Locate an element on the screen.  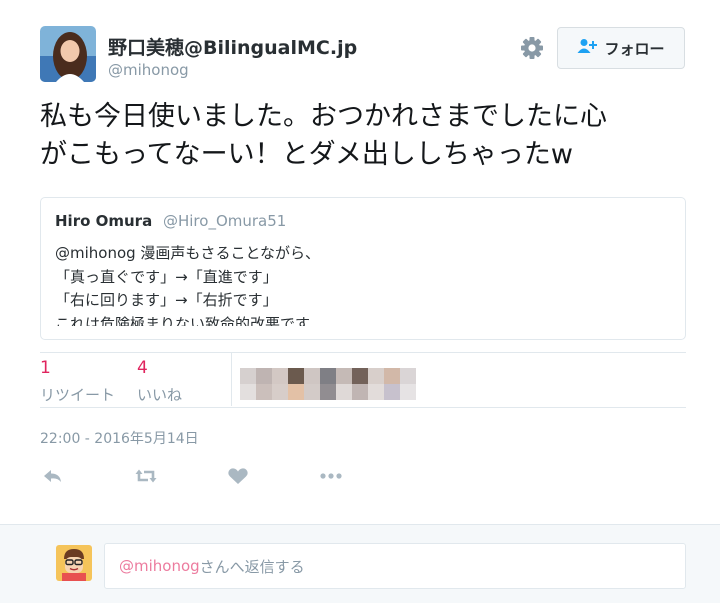
follow-button-label: フォロー is located at coordinates (634, 48).